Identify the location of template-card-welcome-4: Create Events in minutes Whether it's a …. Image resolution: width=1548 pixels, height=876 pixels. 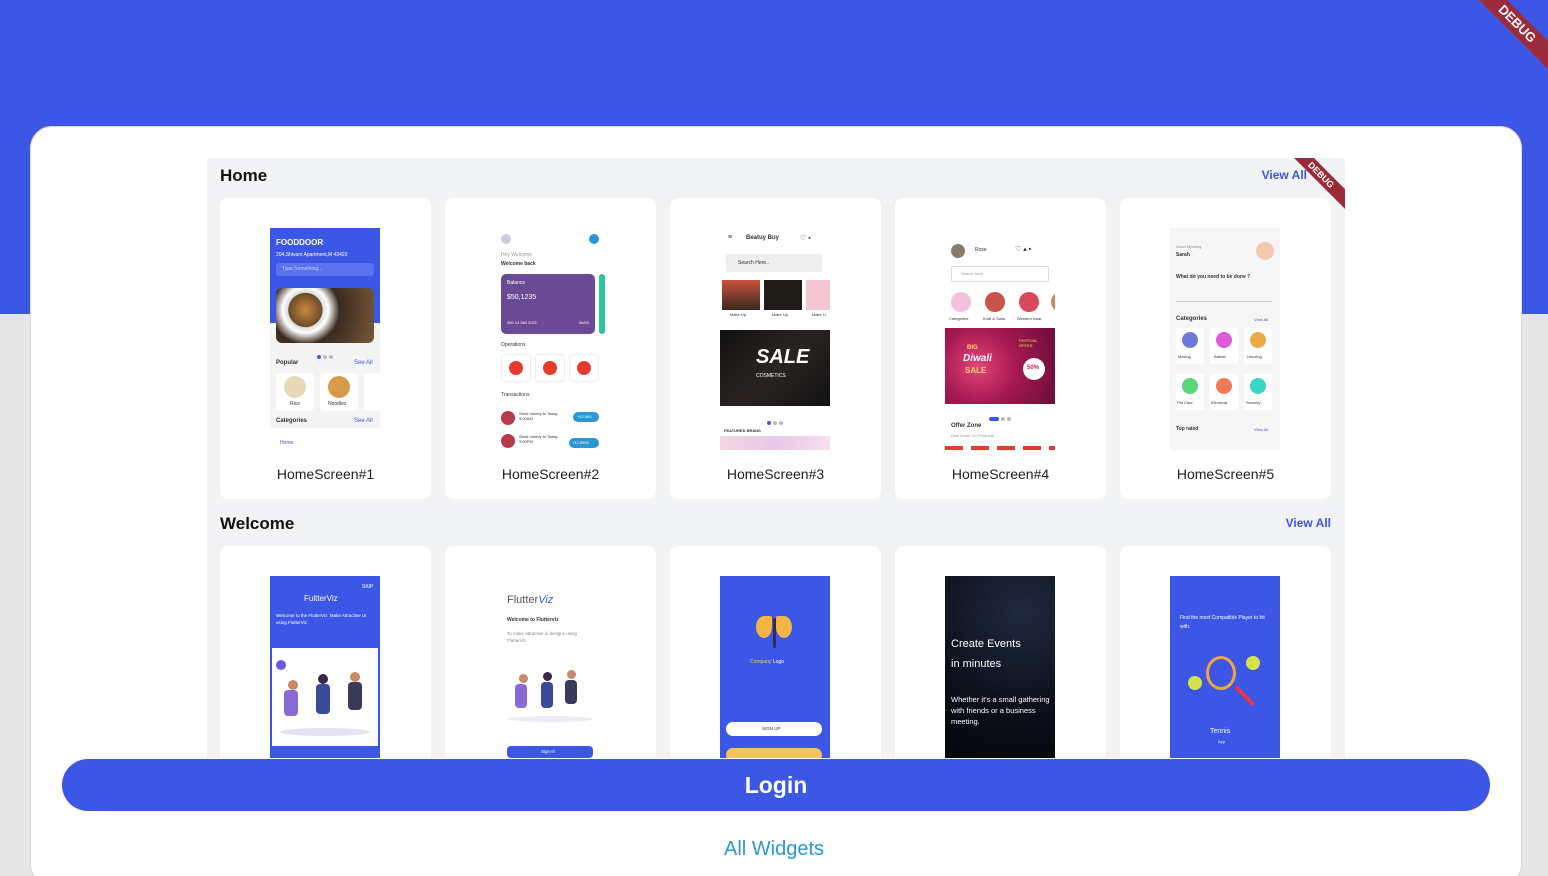
(1000, 652).